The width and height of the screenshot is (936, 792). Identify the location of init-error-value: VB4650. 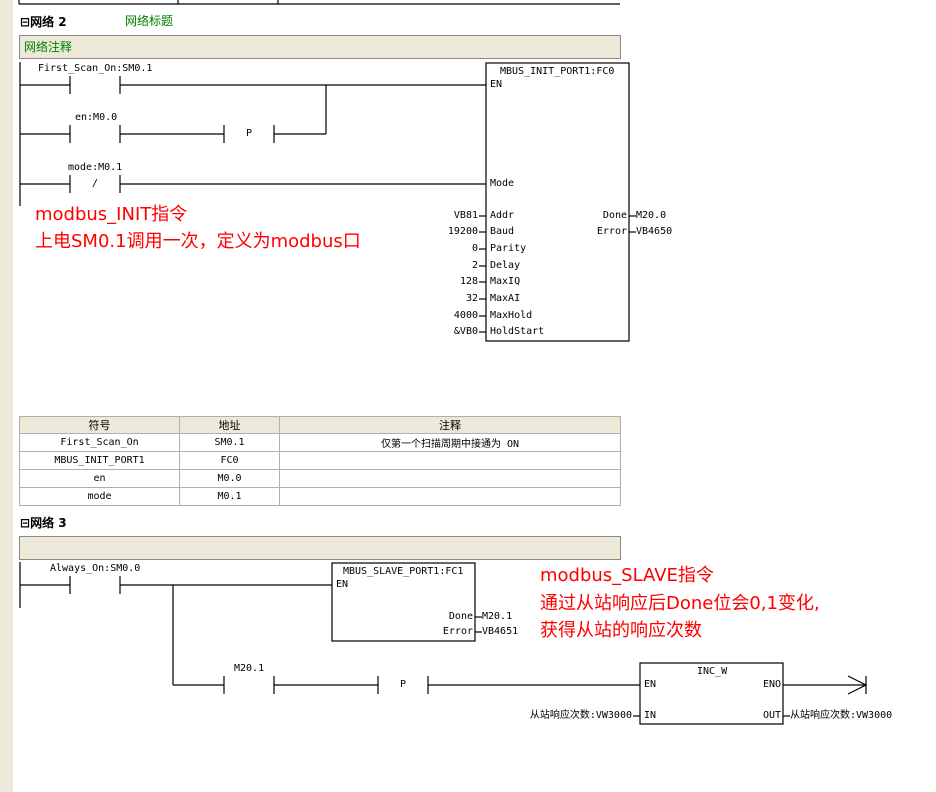
(654, 232).